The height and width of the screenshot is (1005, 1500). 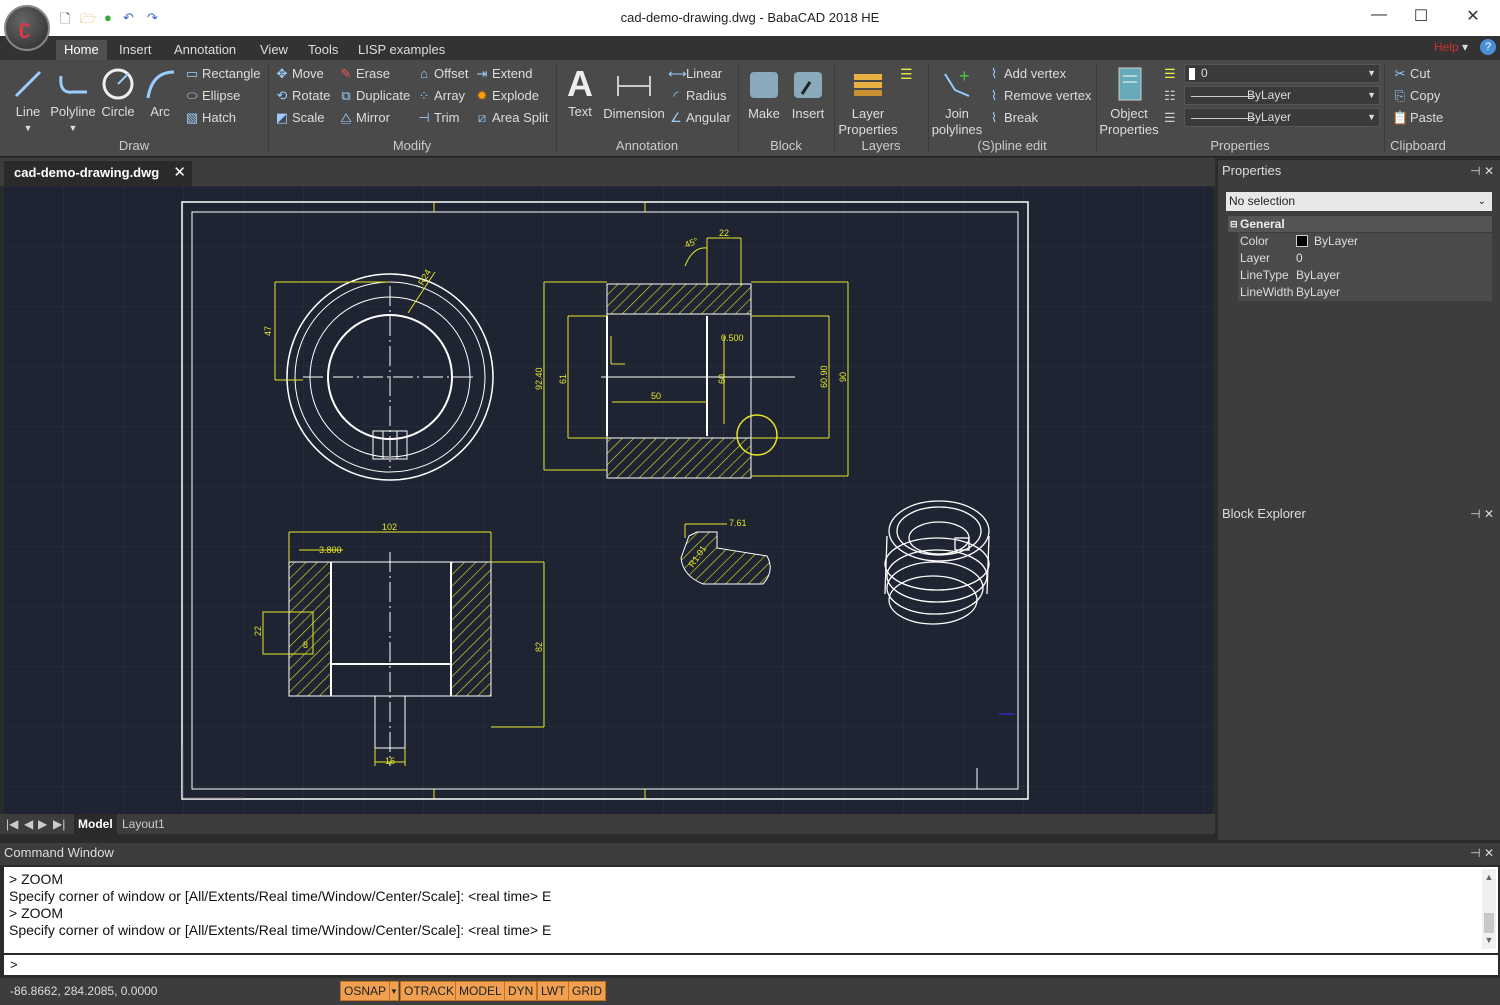 What do you see at coordinates (1359, 201) in the screenshot?
I see `selection-dropdown: No selection ⌄` at bounding box center [1359, 201].